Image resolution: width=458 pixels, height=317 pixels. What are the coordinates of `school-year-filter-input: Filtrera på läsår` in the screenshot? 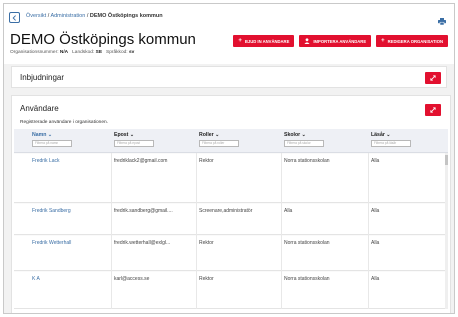 It's located at (391, 143).